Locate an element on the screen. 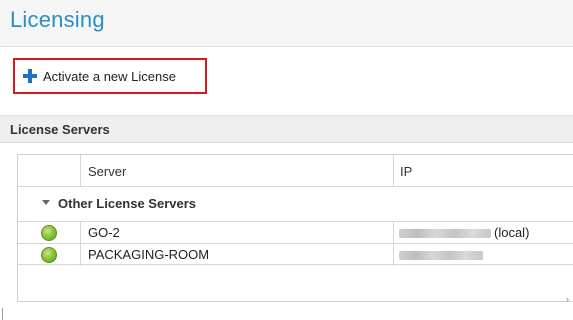 The image size is (573, 320). server-ip is located at coordinates (441, 254).